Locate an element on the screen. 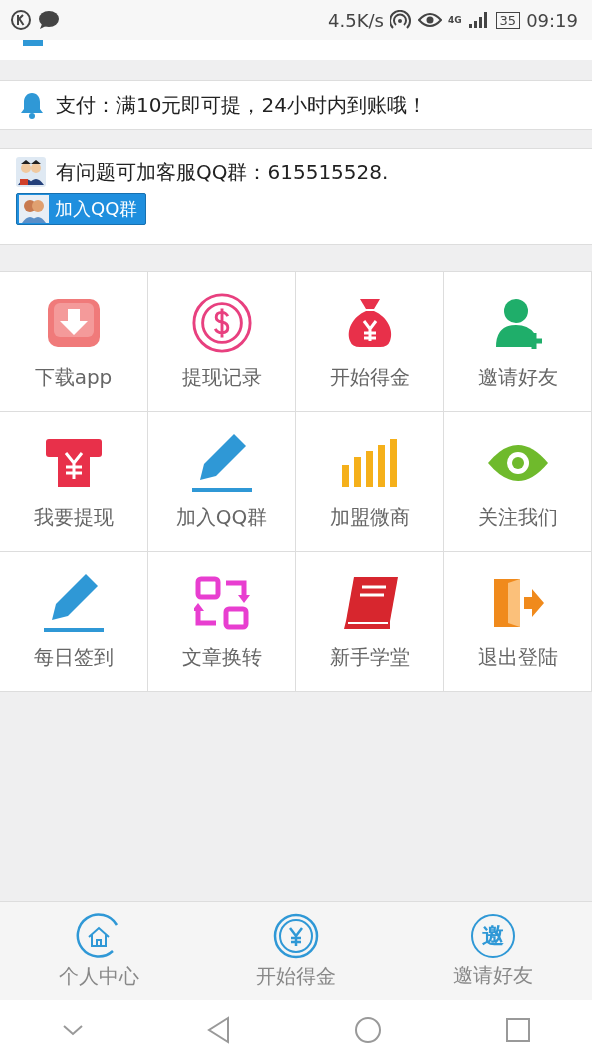 The height and width of the screenshot is (1059, 592). nav-tab: 个人中心 is located at coordinates (98, 951).